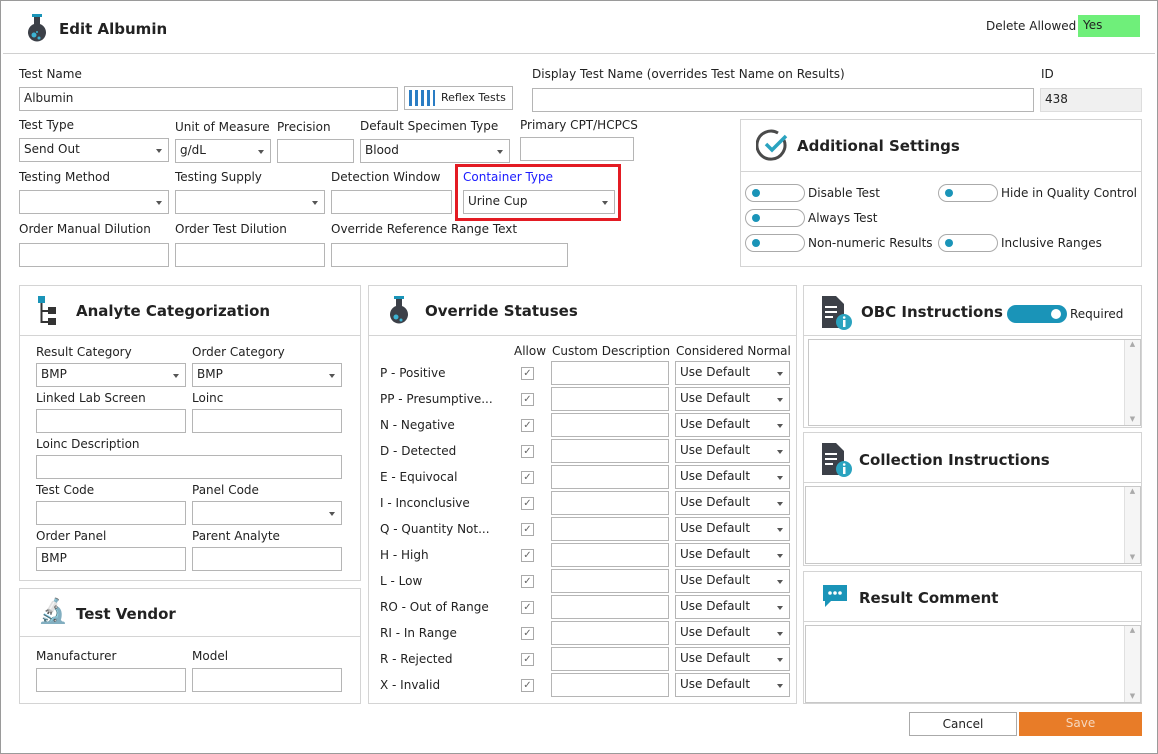 Image resolution: width=1158 pixels, height=754 pixels. I want to click on testing-method-select, so click(94, 202).